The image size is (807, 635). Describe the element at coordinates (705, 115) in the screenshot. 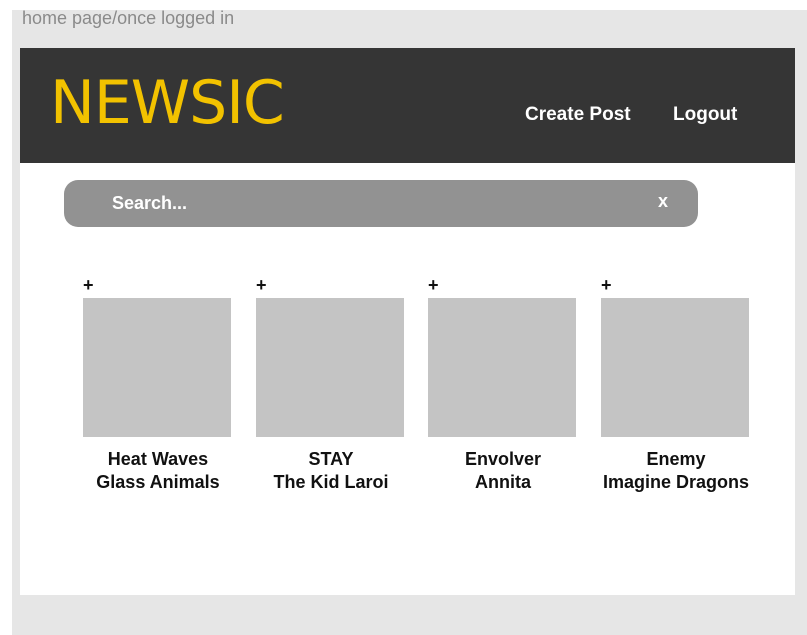

I see `logout-link: Logout` at that location.